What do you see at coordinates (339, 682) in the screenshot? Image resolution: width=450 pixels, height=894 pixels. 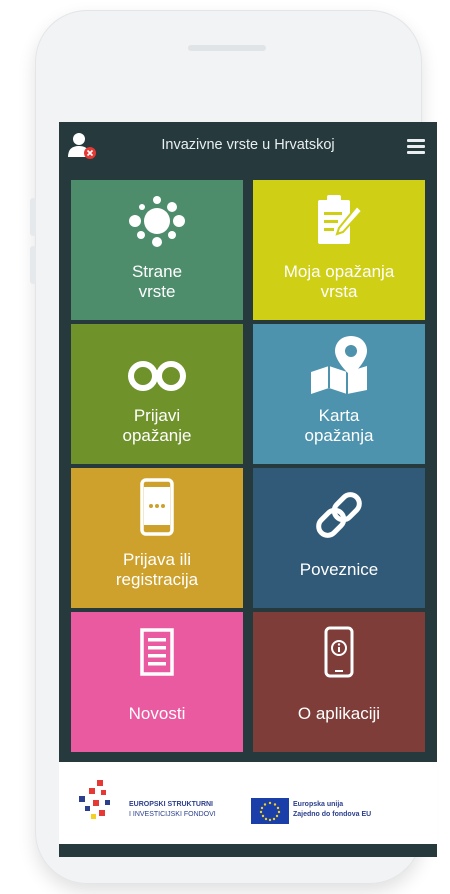 I see `tile-o-aplikaciji: O aplikaciji` at bounding box center [339, 682].